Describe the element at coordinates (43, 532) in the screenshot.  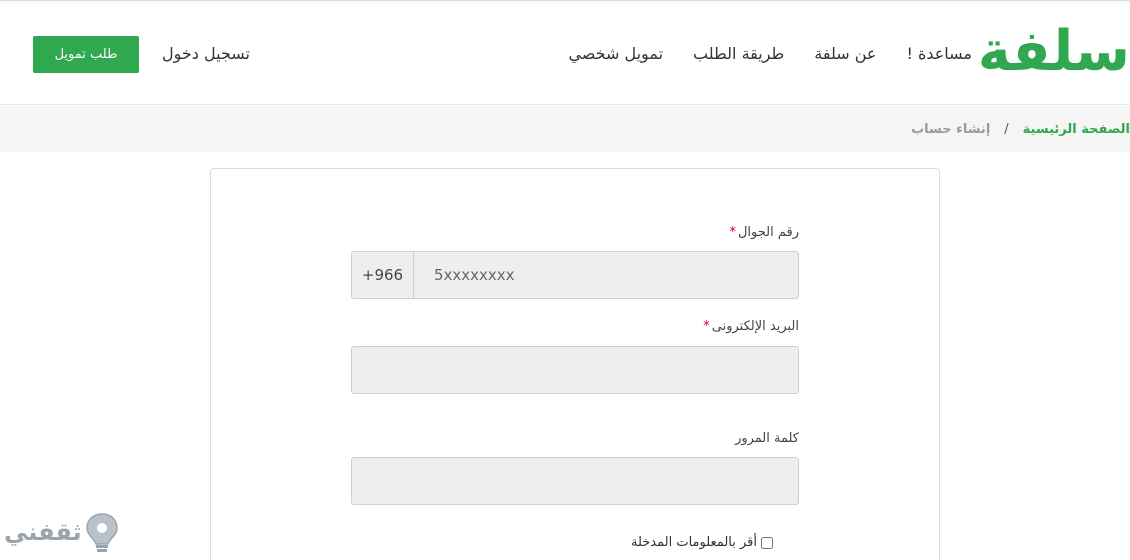
I see `watermark-text: ثقفني` at that location.